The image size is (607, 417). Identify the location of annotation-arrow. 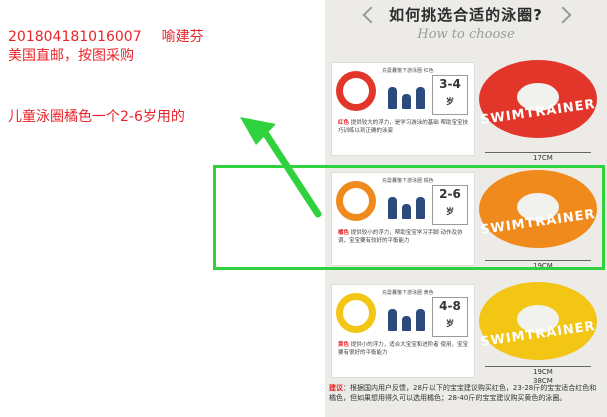
(281, 167).